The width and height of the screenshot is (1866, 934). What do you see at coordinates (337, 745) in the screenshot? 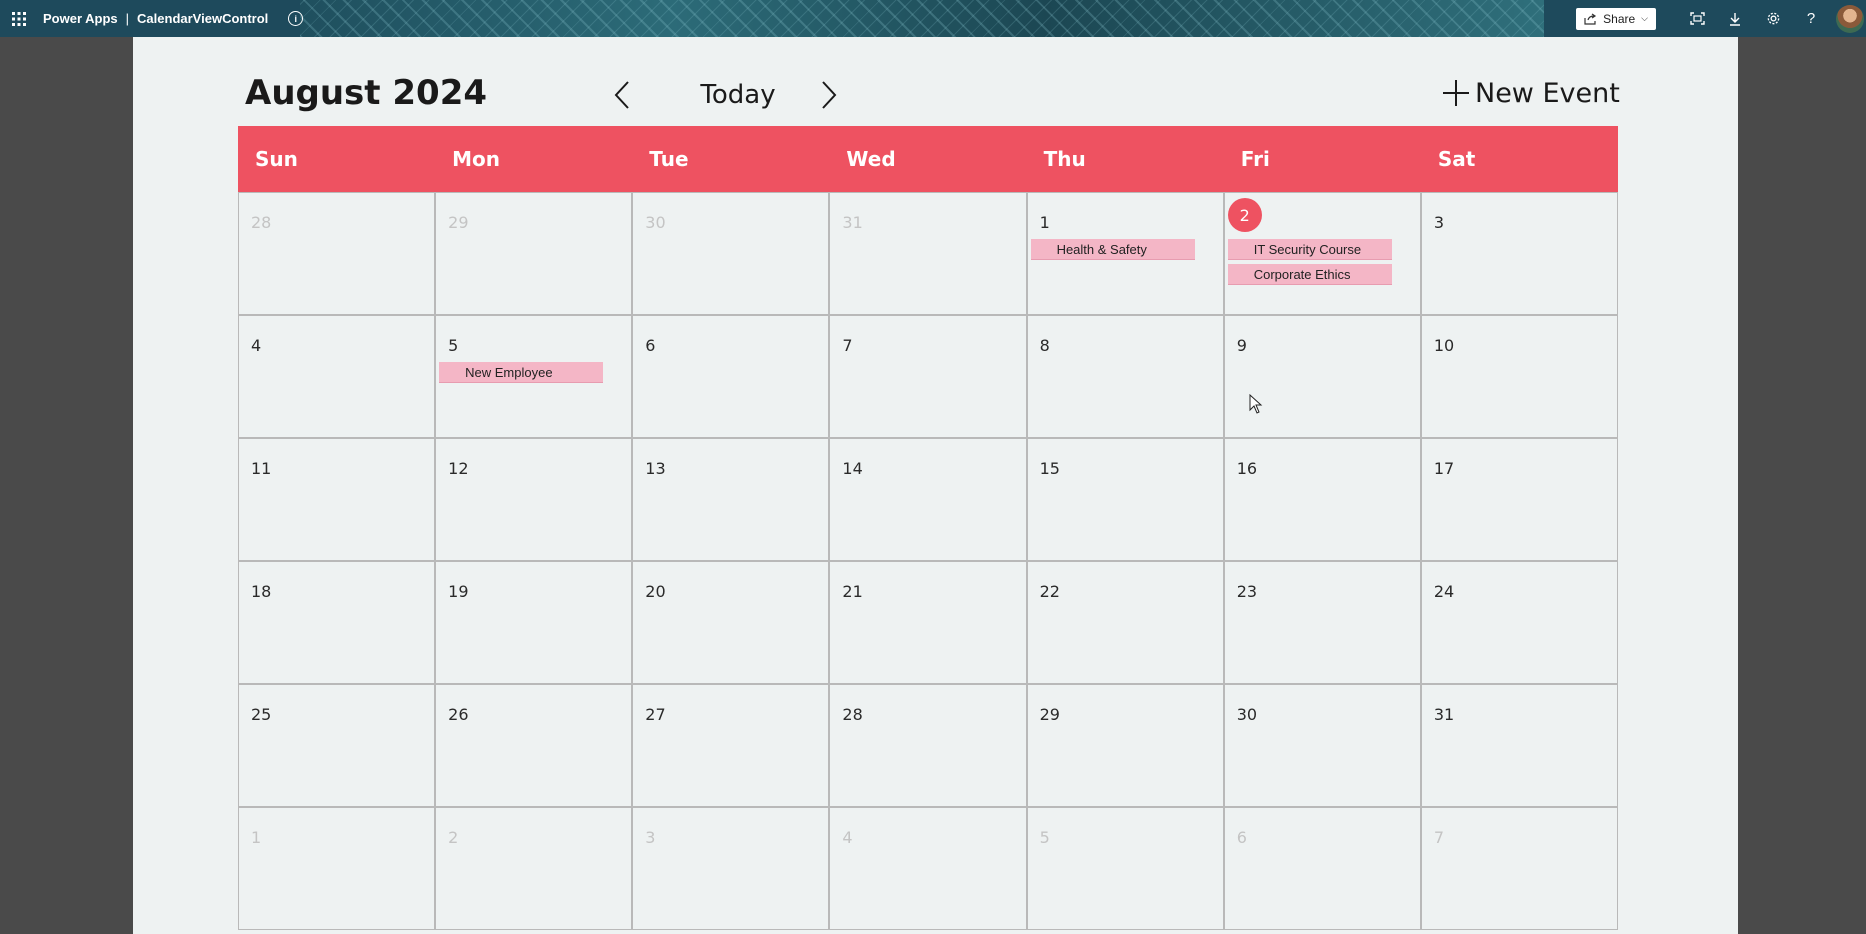
I see `calendar-day-cell: 25` at bounding box center [337, 745].